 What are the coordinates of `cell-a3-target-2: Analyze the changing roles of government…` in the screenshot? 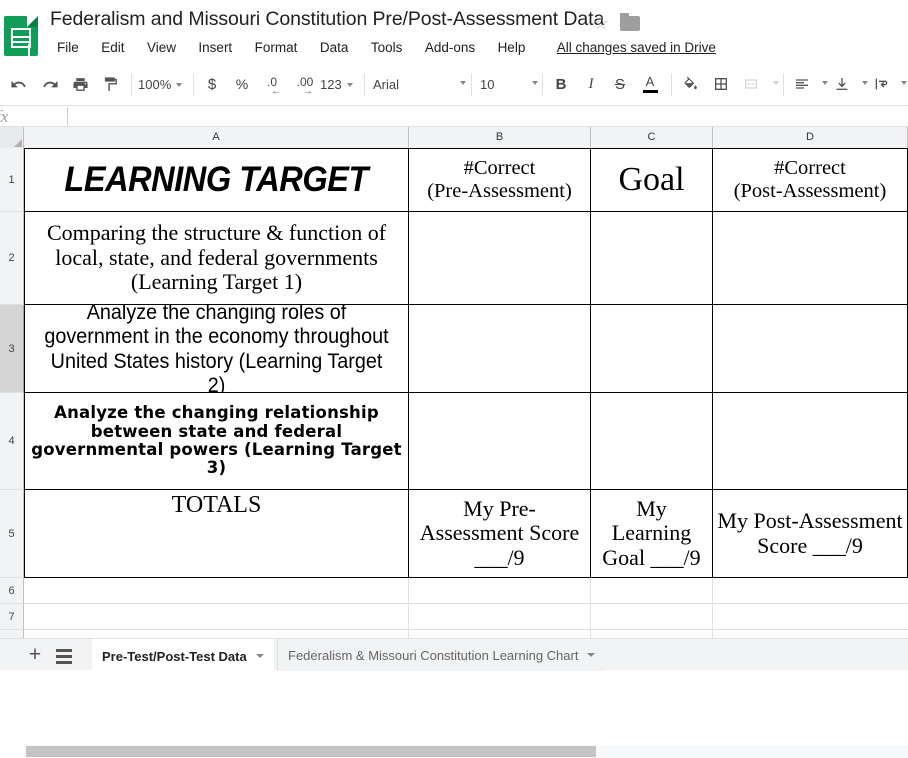 It's located at (216, 349).